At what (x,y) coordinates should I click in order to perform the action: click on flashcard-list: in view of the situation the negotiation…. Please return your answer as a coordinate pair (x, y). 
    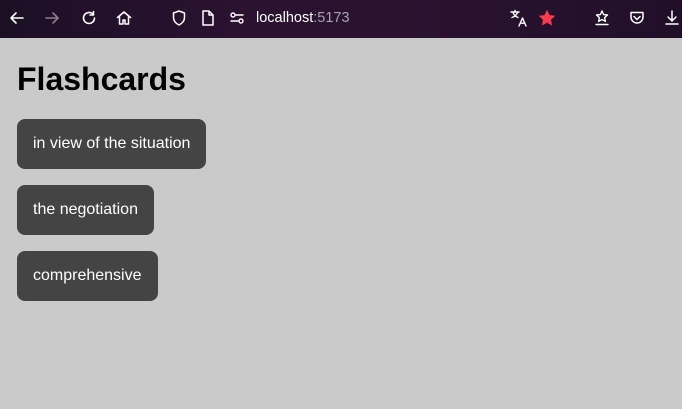
    Looking at the image, I should click on (112, 218).